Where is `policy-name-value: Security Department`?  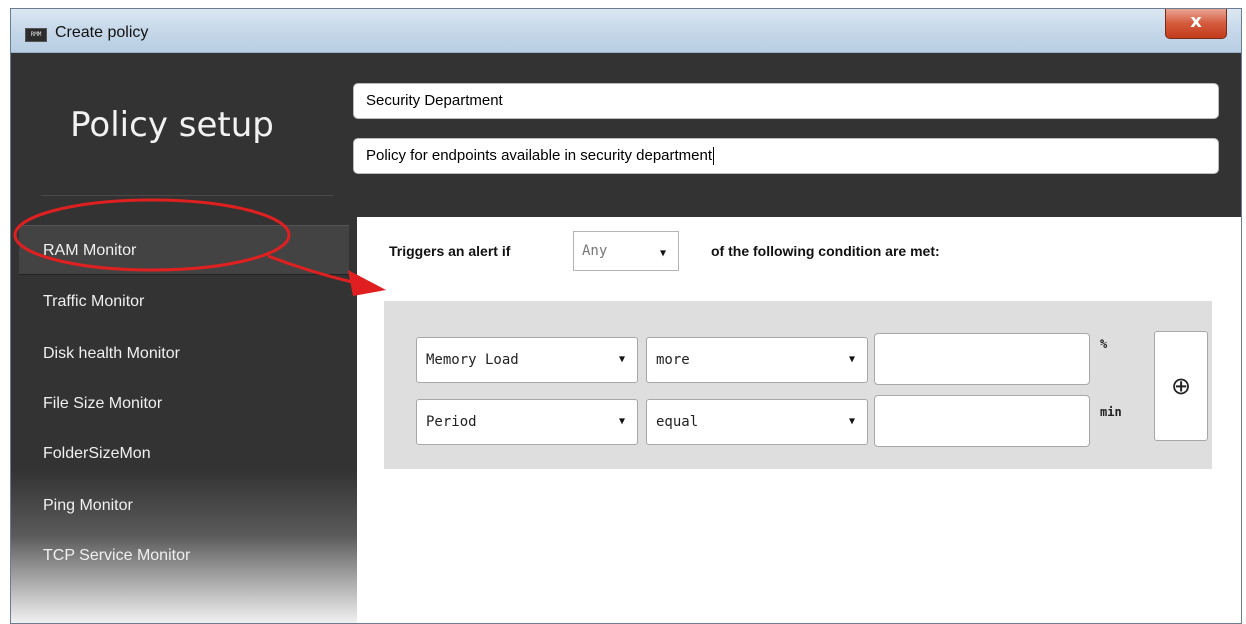 policy-name-value: Security Department is located at coordinates (434, 100).